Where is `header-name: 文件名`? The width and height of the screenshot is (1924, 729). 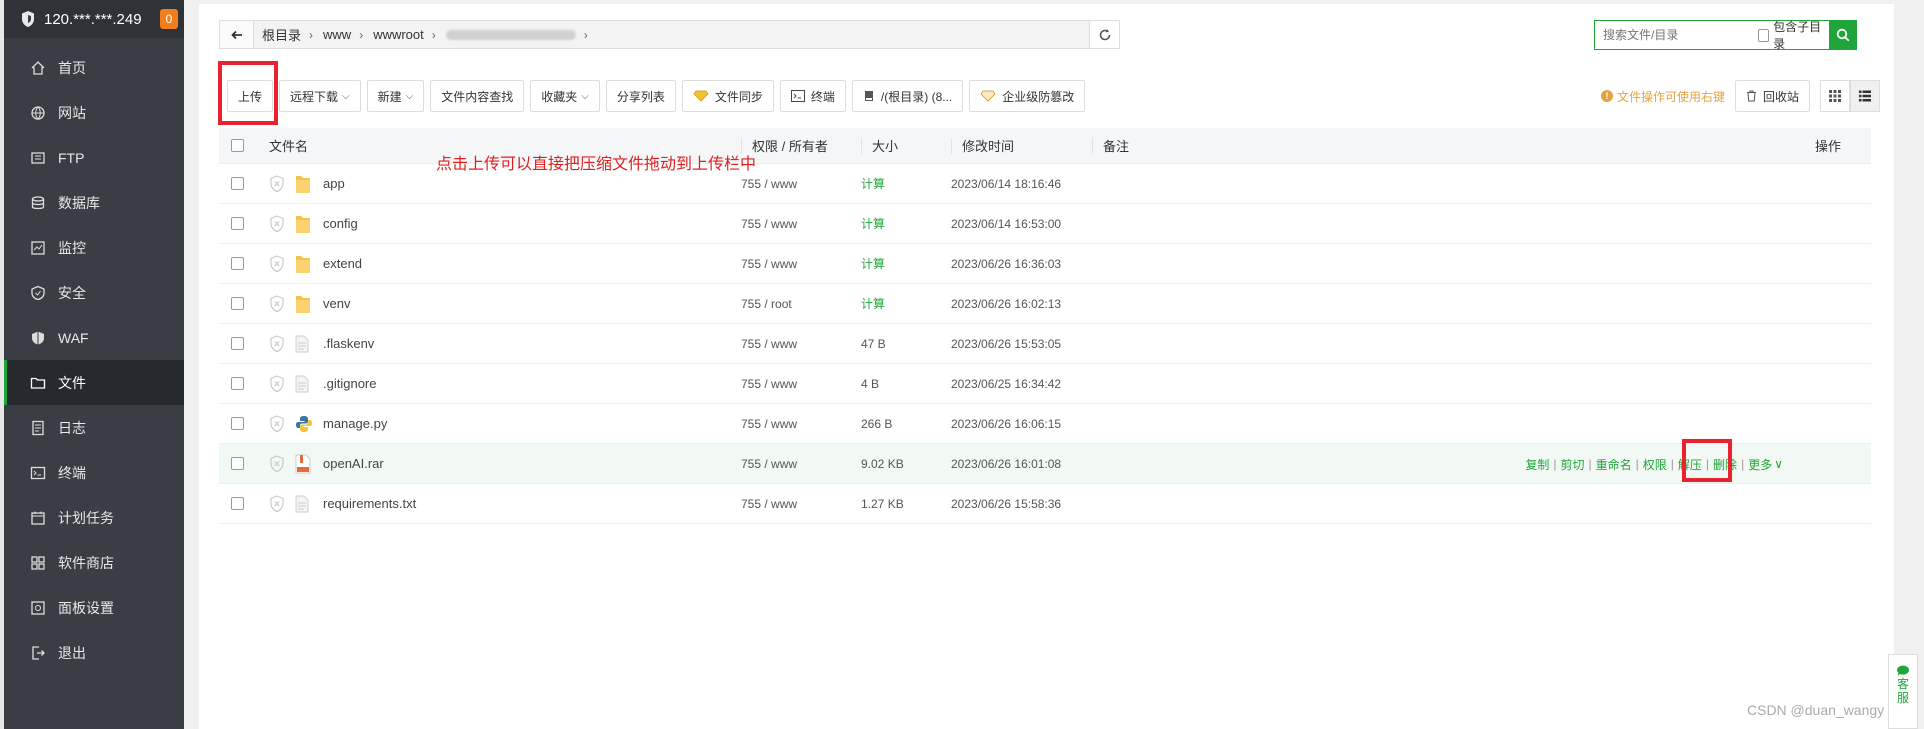
header-name: 文件名 is located at coordinates (288, 145).